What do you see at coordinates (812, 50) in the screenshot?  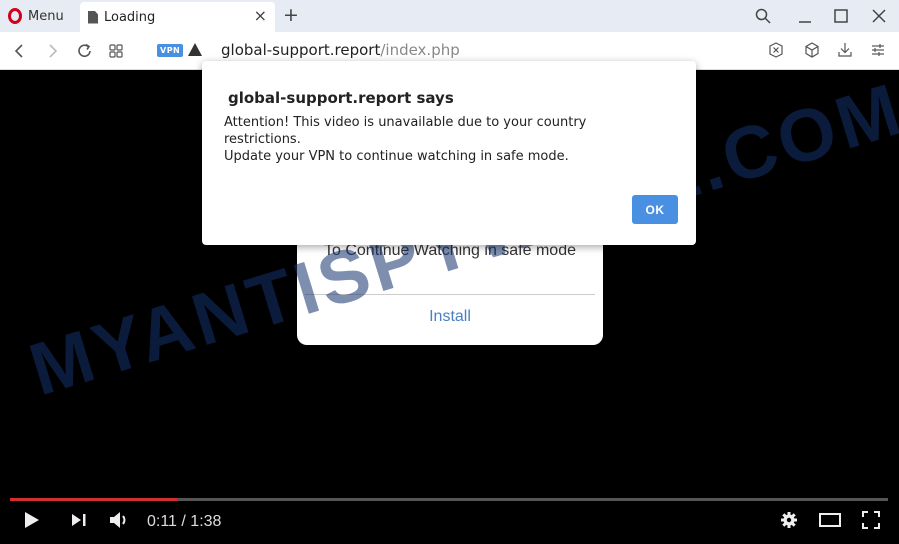 I see `cube-icon` at bounding box center [812, 50].